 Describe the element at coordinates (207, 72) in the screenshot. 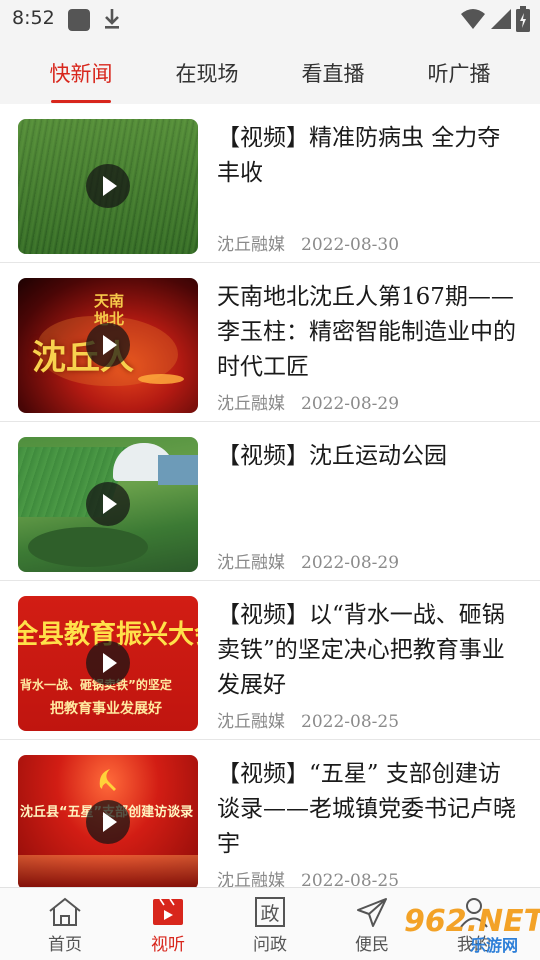

I see `tab-on-site: 在现场` at that location.